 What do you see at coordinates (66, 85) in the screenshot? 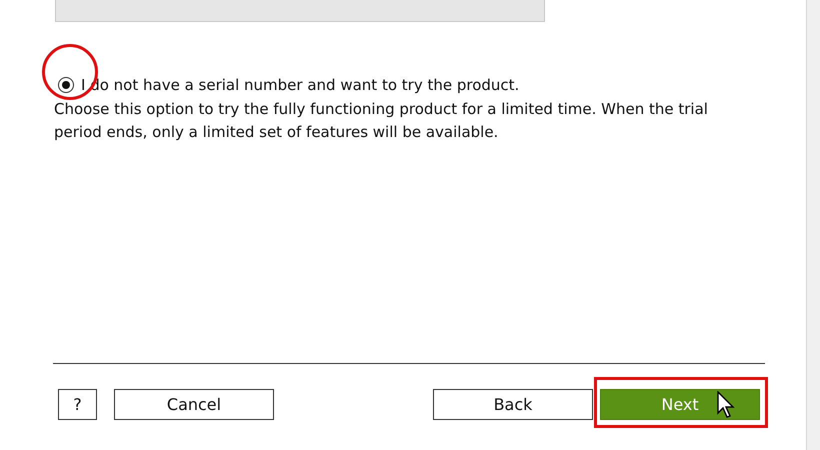
I see `radio-button` at bounding box center [66, 85].